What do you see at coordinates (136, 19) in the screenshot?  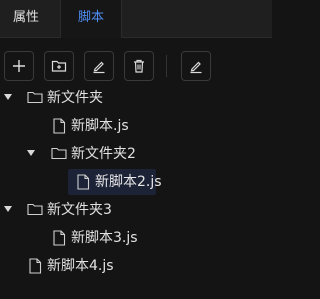 I see `tab-bar: 属性 脚本` at bounding box center [136, 19].